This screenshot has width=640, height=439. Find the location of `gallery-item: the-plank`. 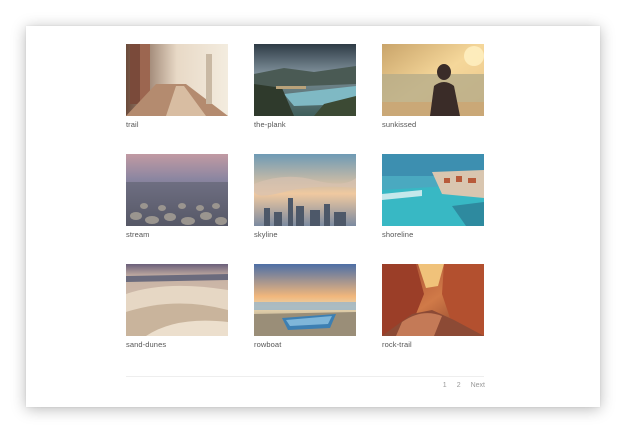

gallery-item: the-plank is located at coordinates (305, 99).